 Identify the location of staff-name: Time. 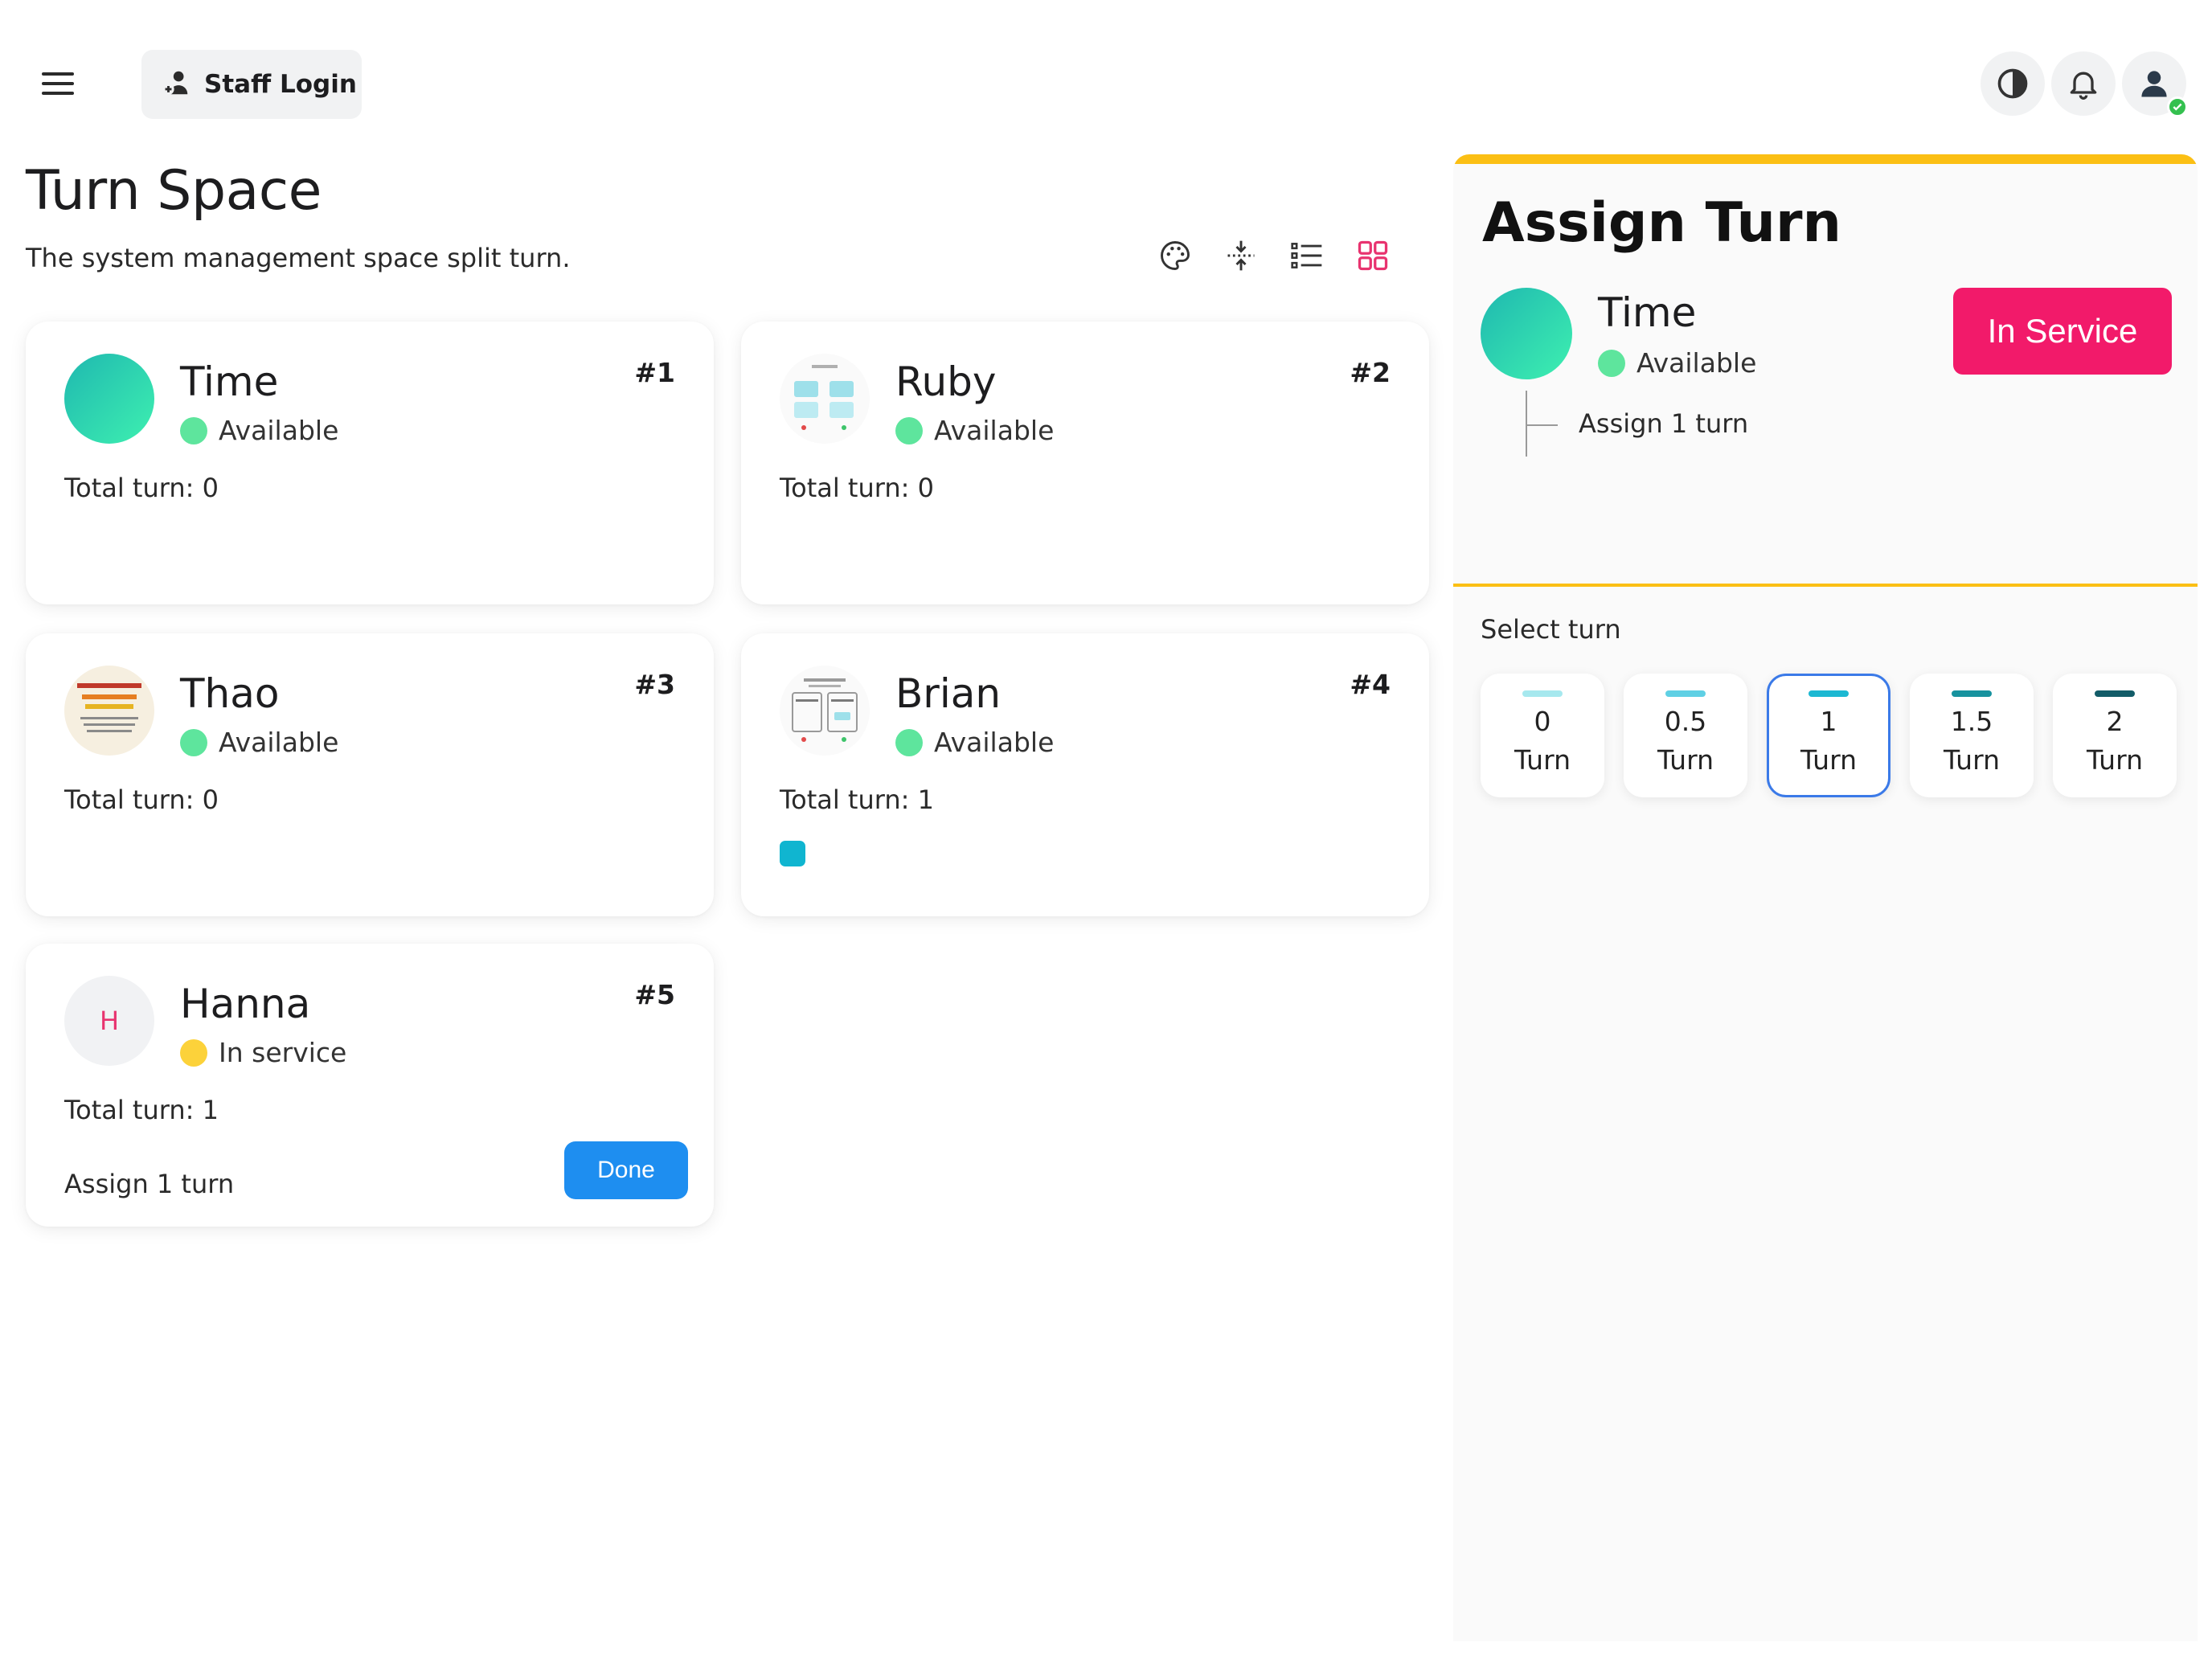
(229, 381).